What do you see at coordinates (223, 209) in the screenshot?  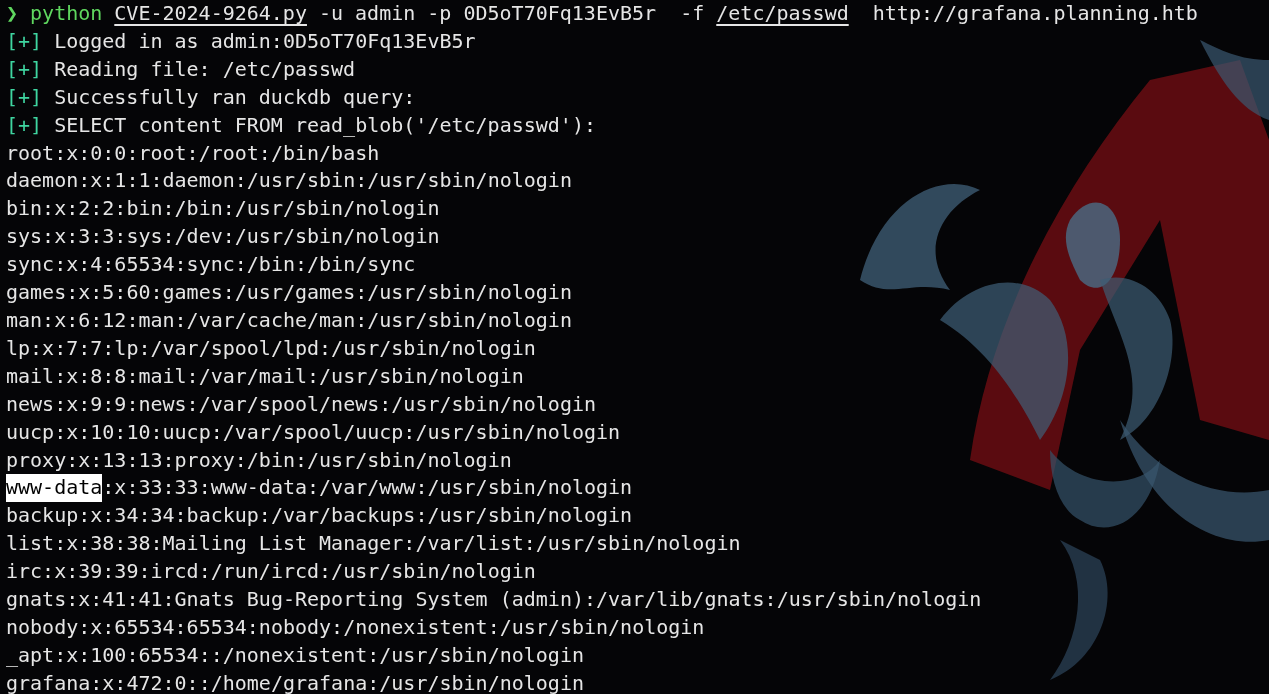 I see `output-line: bin:x:2:2:bin:/bin:/usr/sbin/nologin` at bounding box center [223, 209].